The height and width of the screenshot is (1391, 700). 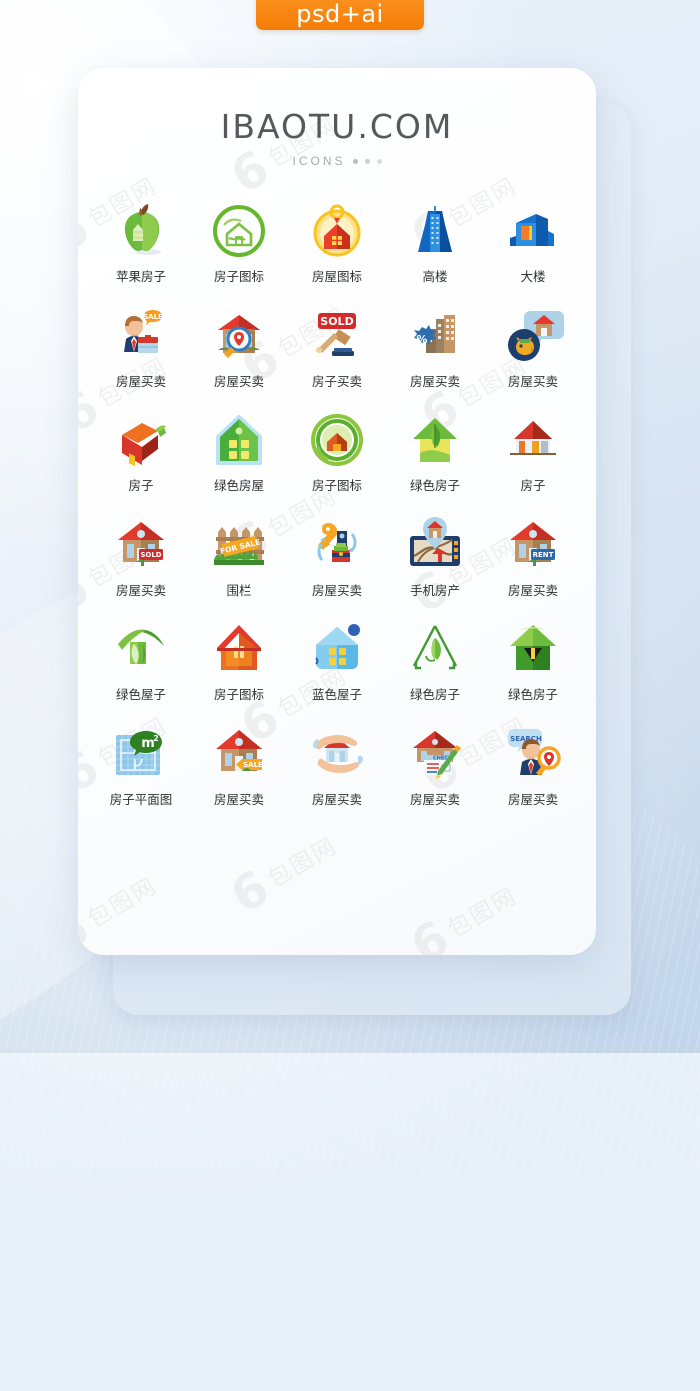 What do you see at coordinates (337, 545) in the screenshot?
I see `keys-money-exchange-icon` at bounding box center [337, 545].